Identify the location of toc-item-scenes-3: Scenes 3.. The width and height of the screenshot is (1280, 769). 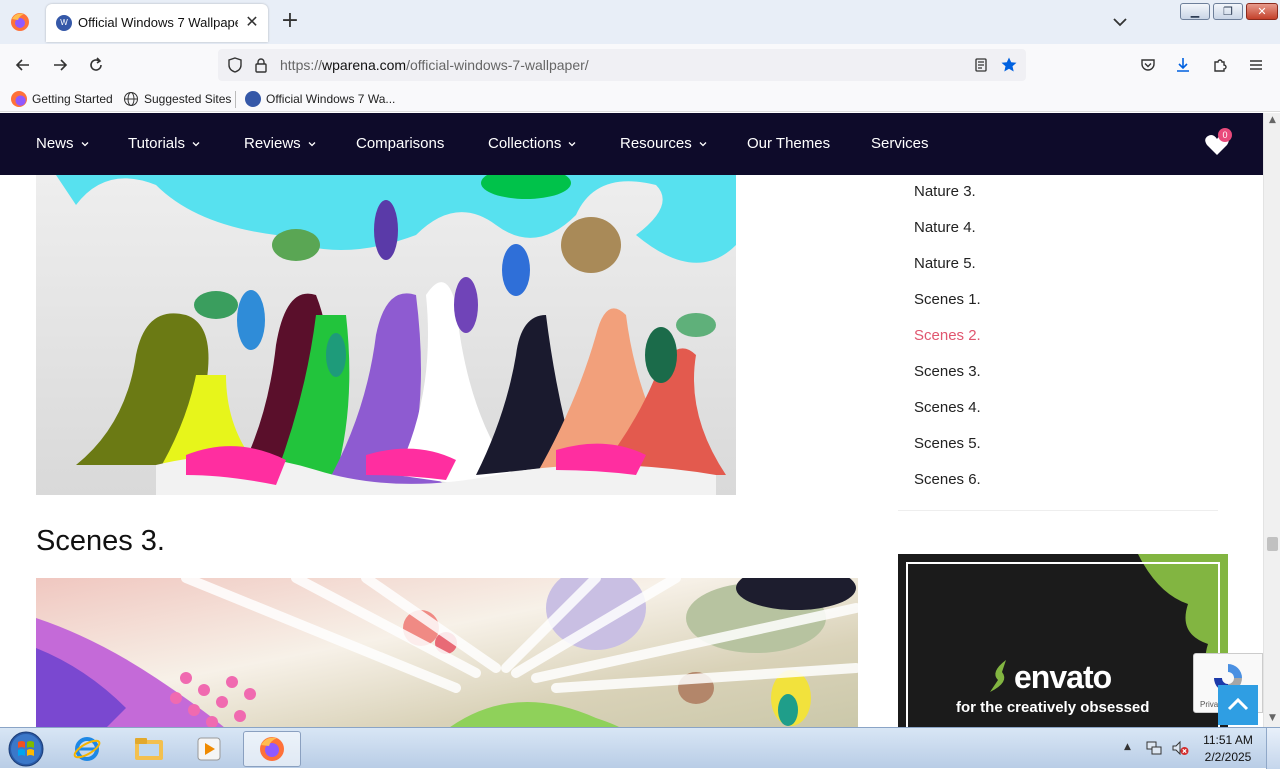
(947, 371).